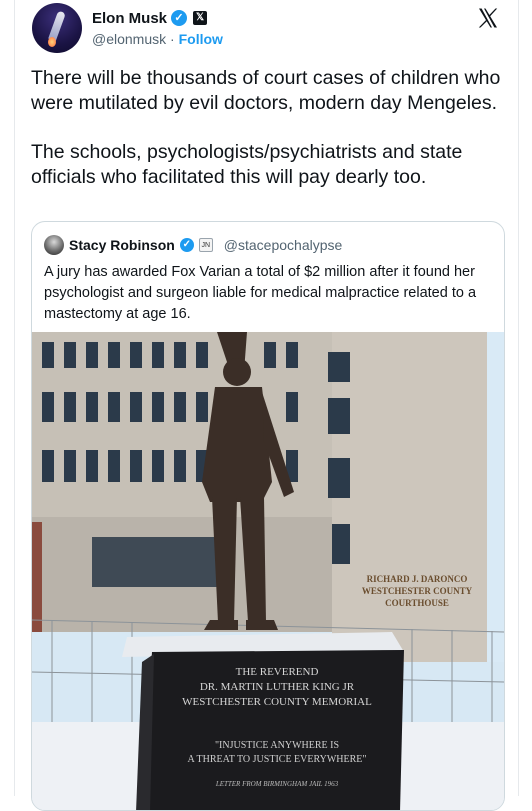  Describe the element at coordinates (283, 245) in the screenshot. I see `quoted-author-handle: @stacepochalypse` at that location.